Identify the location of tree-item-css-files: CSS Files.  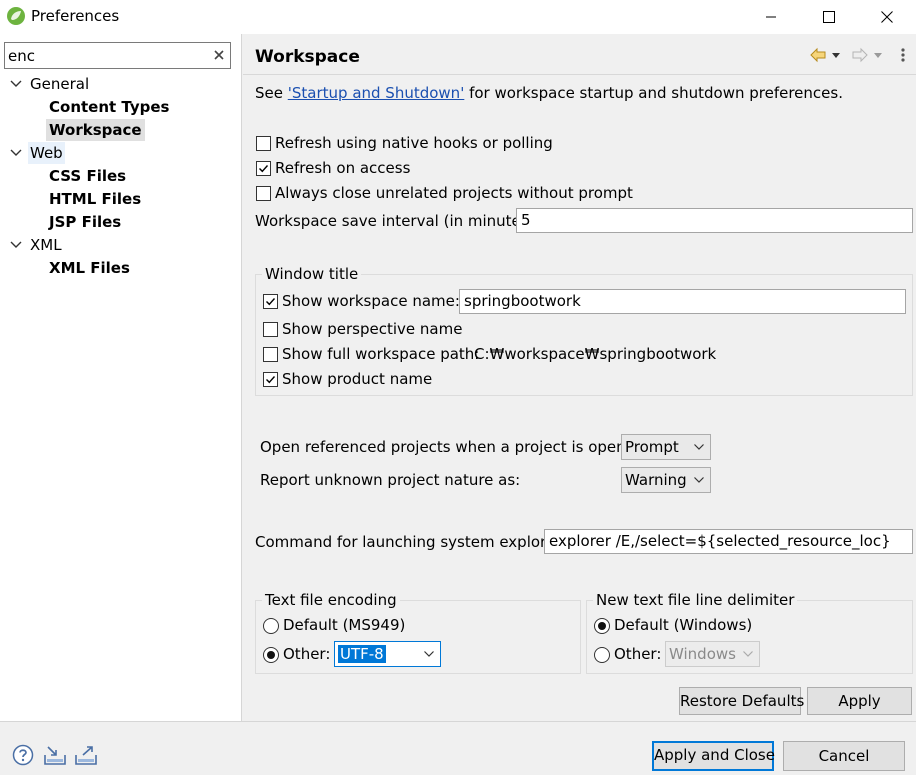
(120, 176).